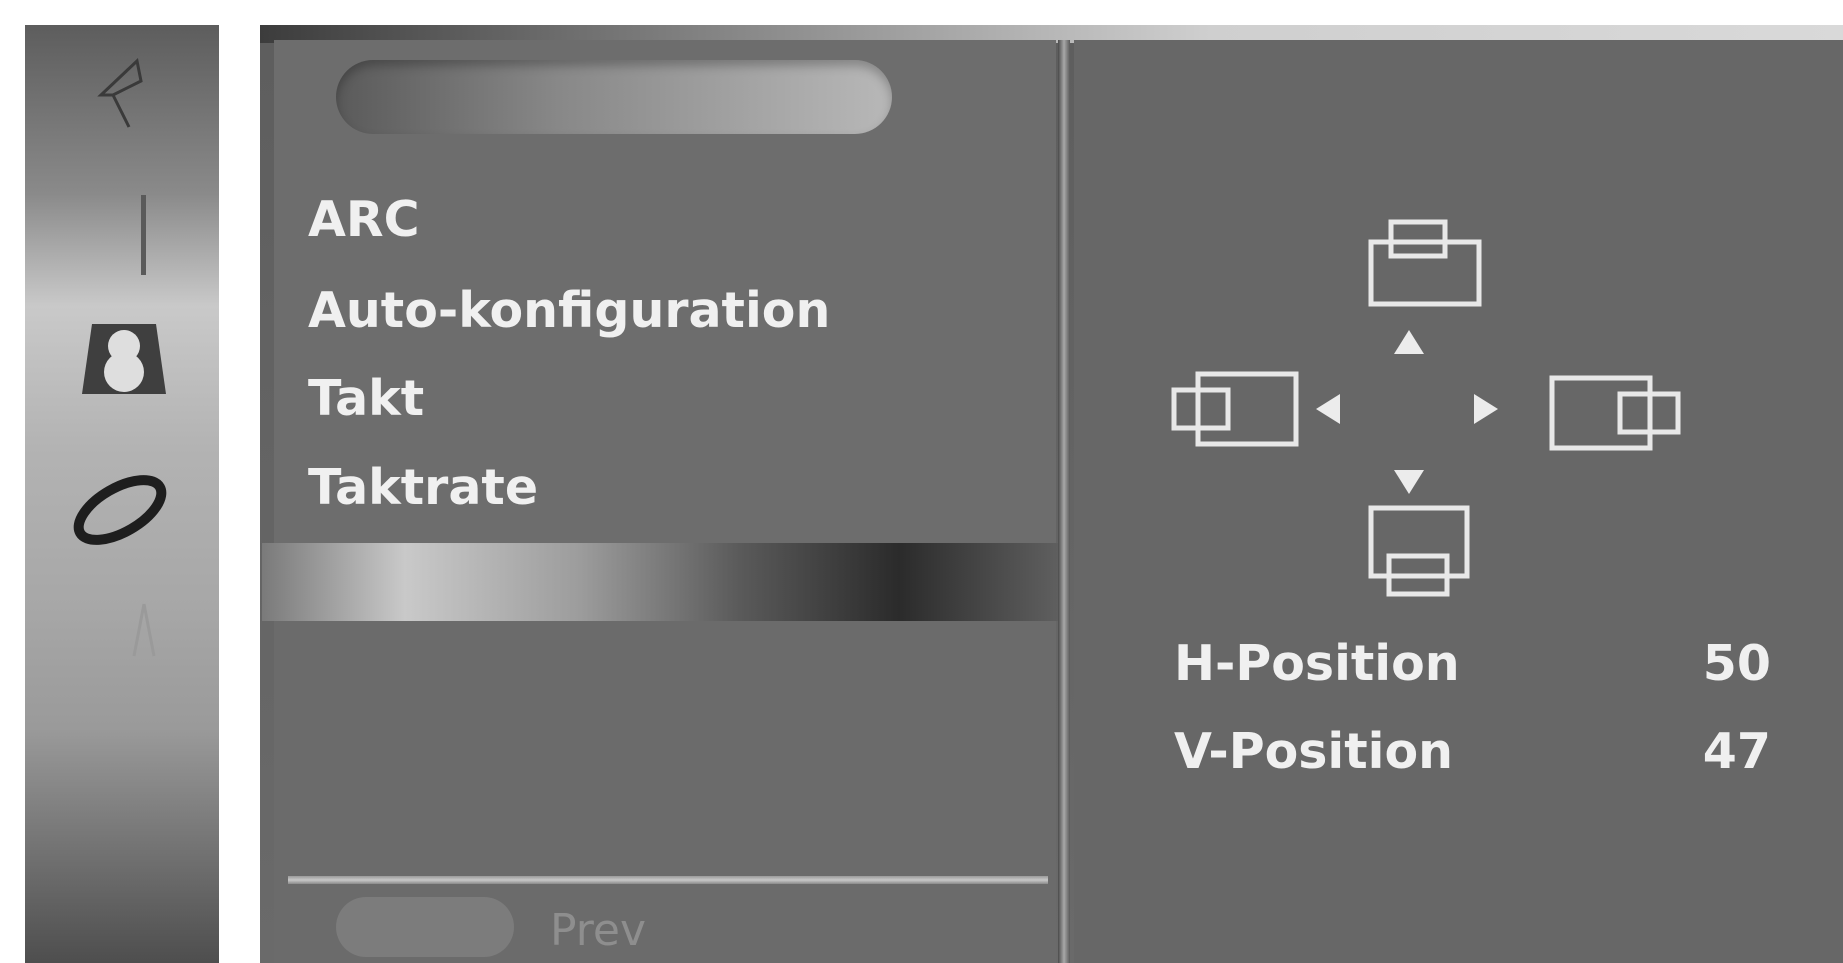 The height and width of the screenshot is (963, 1843). I want to click on move-up-icon, so click(1425, 263).